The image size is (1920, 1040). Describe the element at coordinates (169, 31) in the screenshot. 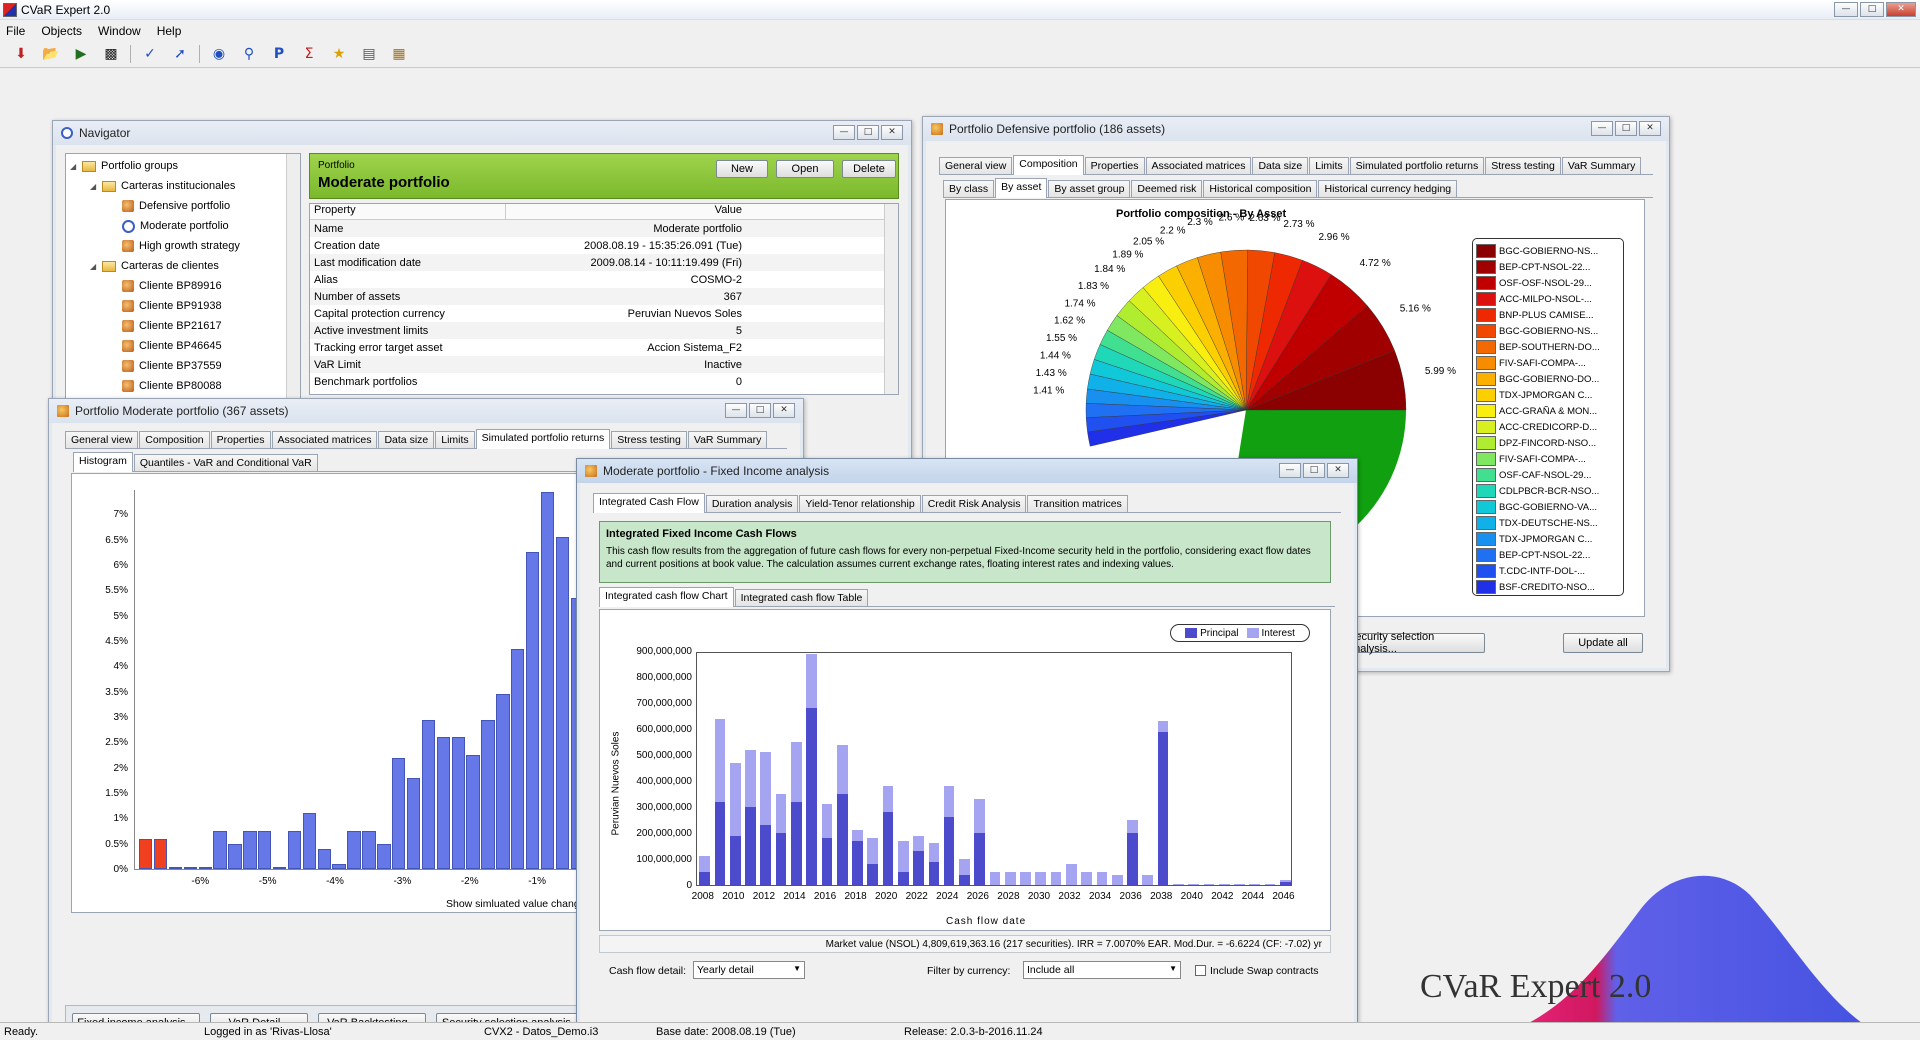

I see `menu-help: Help` at that location.